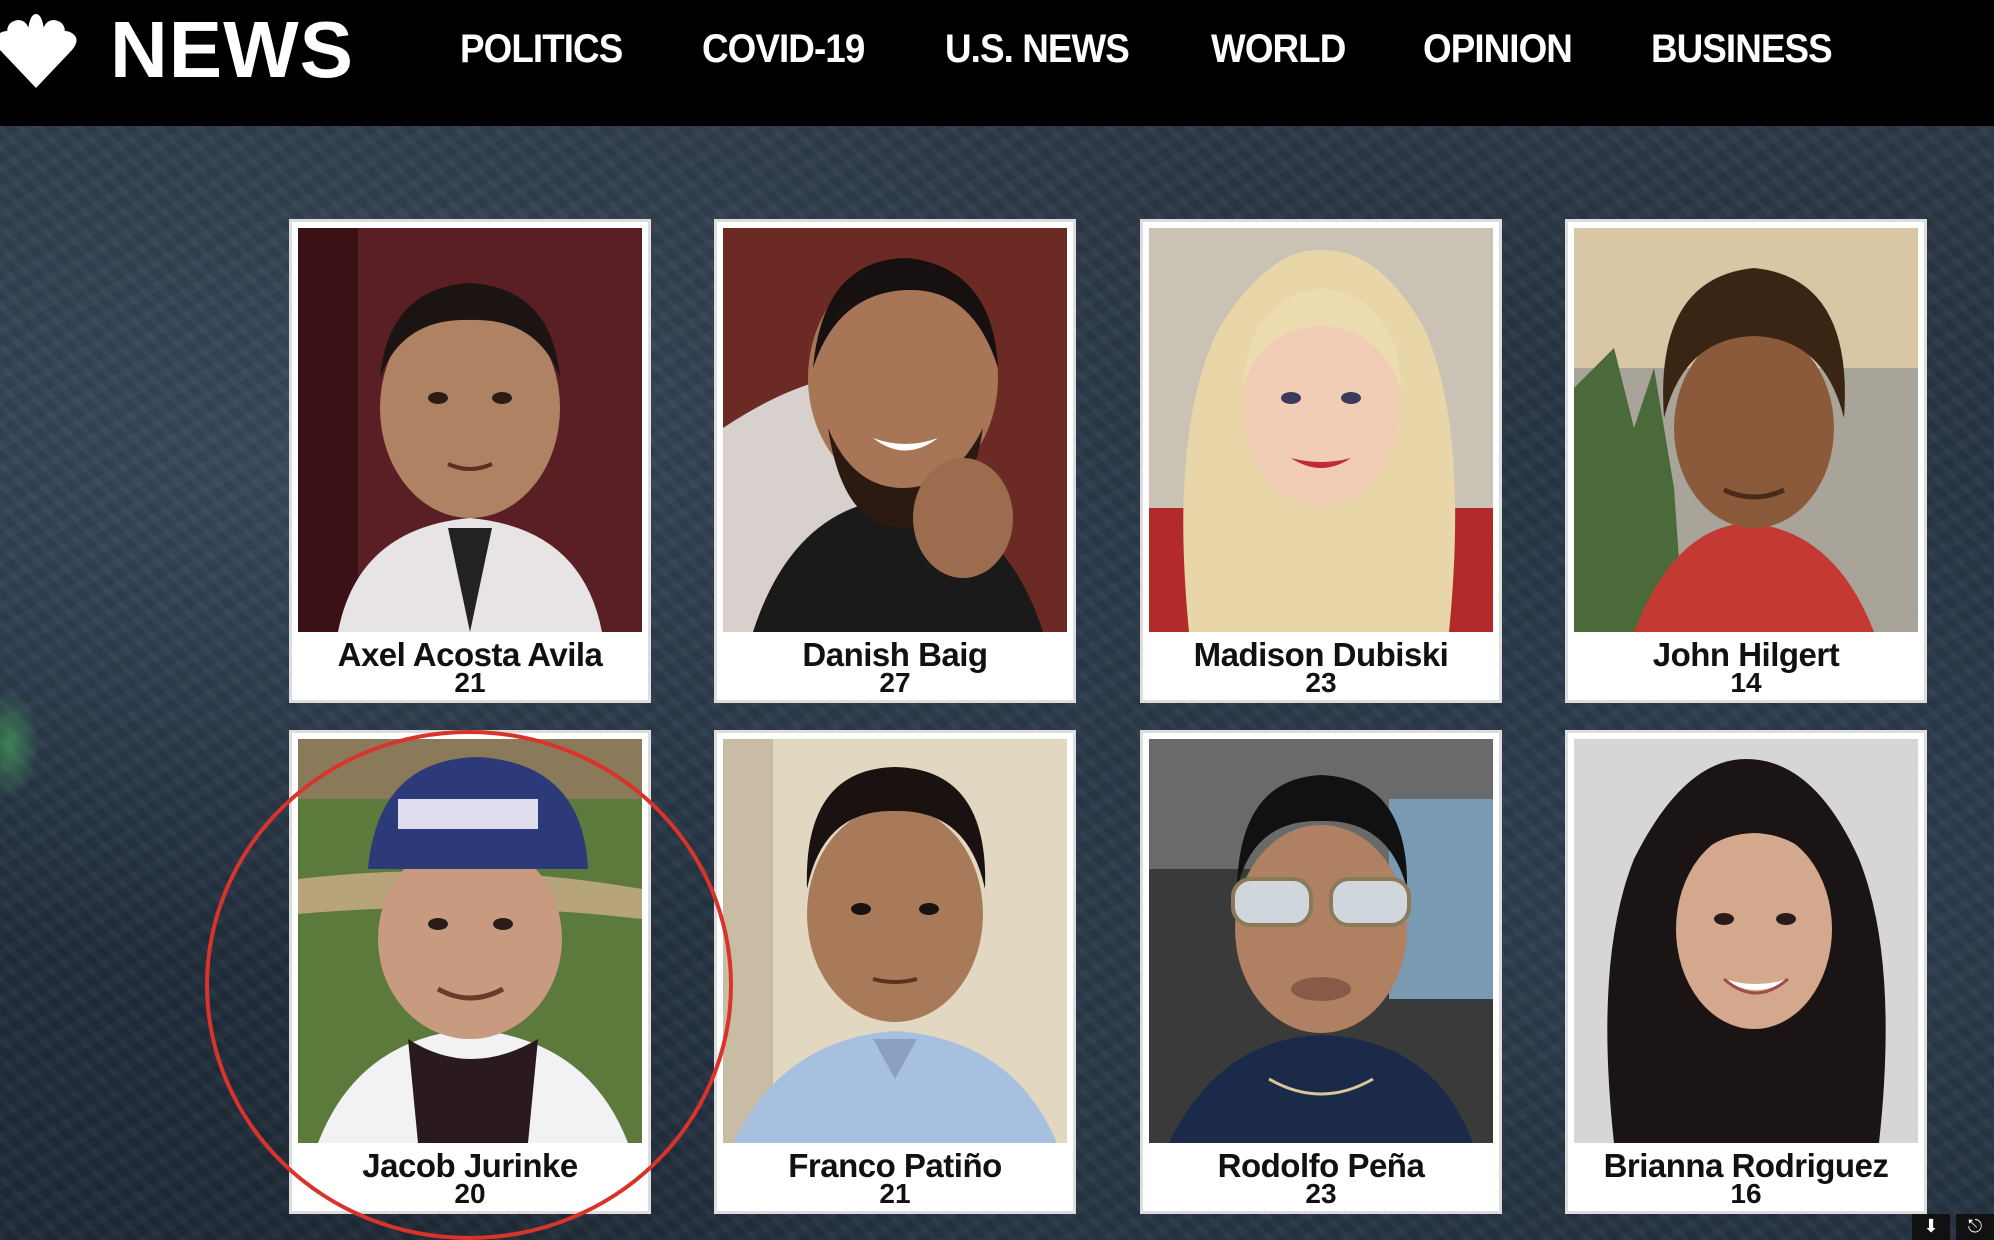 The width and height of the screenshot is (1994, 1240). I want to click on victim-card: Axel Acosta Avila 21, so click(470, 461).